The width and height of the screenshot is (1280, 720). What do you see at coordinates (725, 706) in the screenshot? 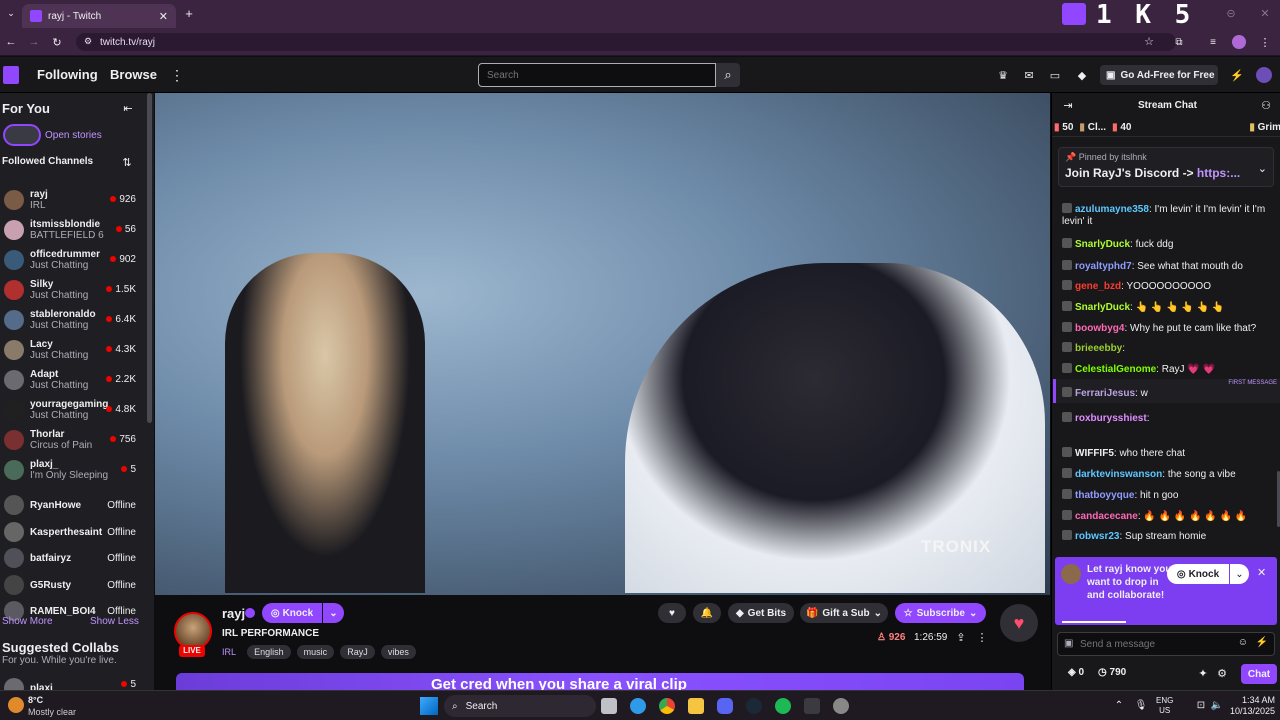
I see `discord-icon` at bounding box center [725, 706].